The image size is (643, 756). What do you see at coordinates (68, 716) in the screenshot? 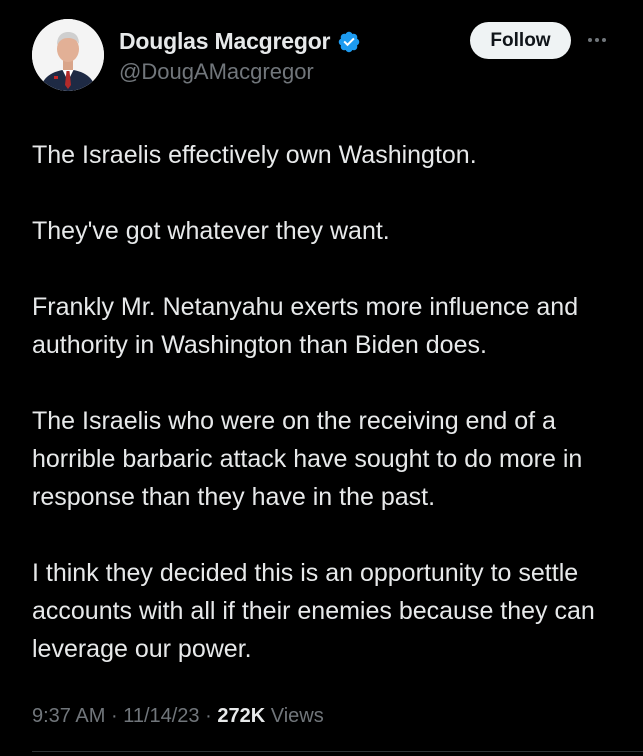
I see `tweet-time: 9:37 AM` at bounding box center [68, 716].